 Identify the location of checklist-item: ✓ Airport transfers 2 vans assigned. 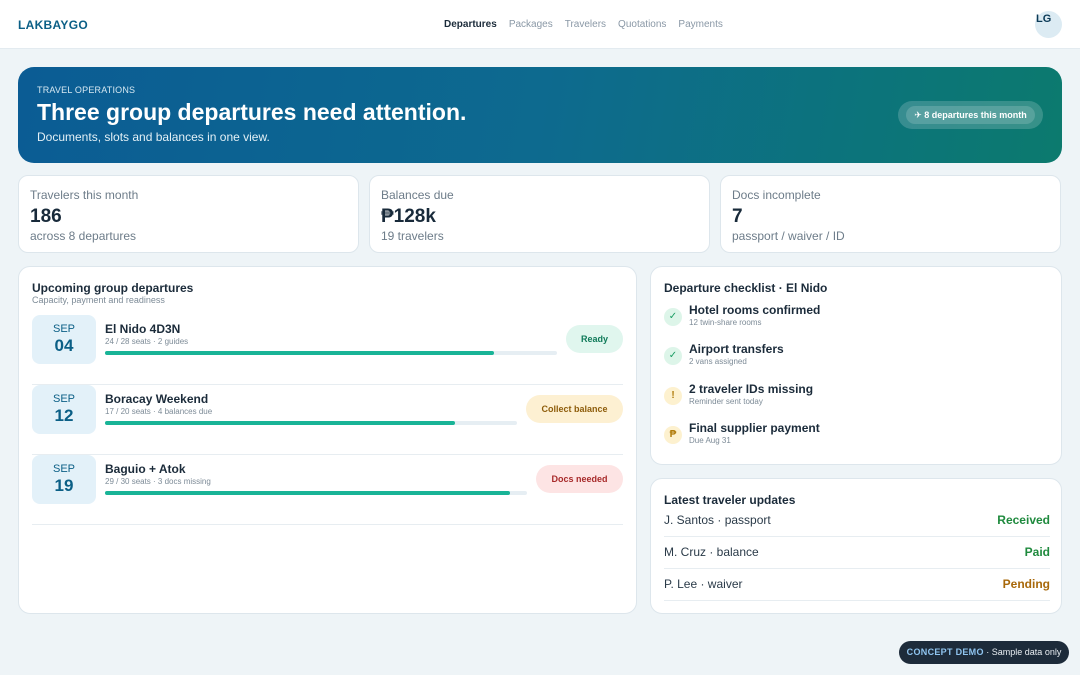
(854, 360).